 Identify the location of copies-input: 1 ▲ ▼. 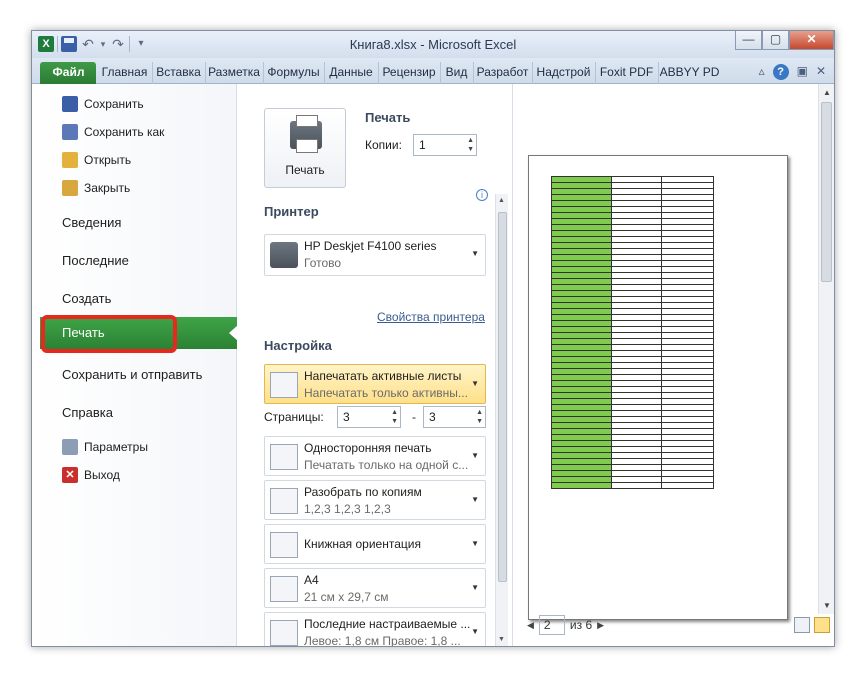
(445, 145).